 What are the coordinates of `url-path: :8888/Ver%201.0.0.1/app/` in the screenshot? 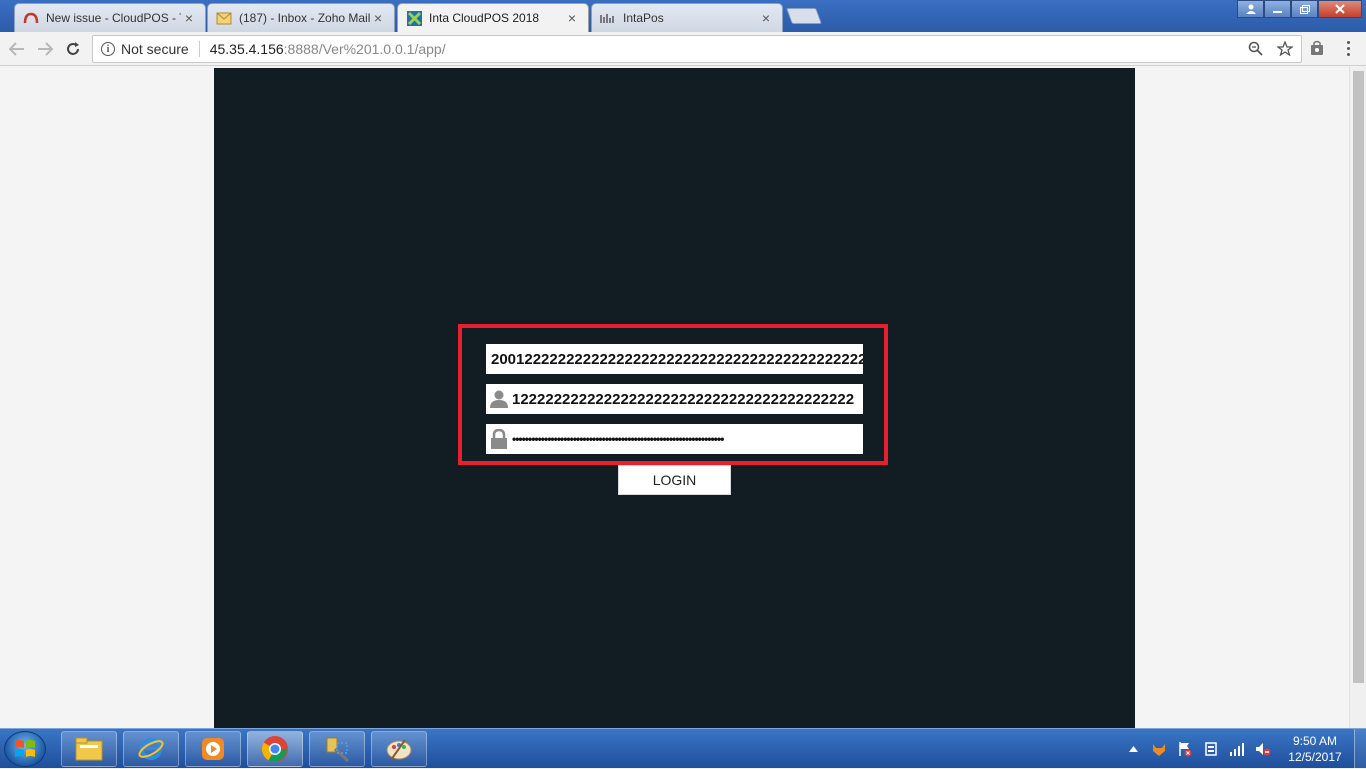 It's located at (364, 49).